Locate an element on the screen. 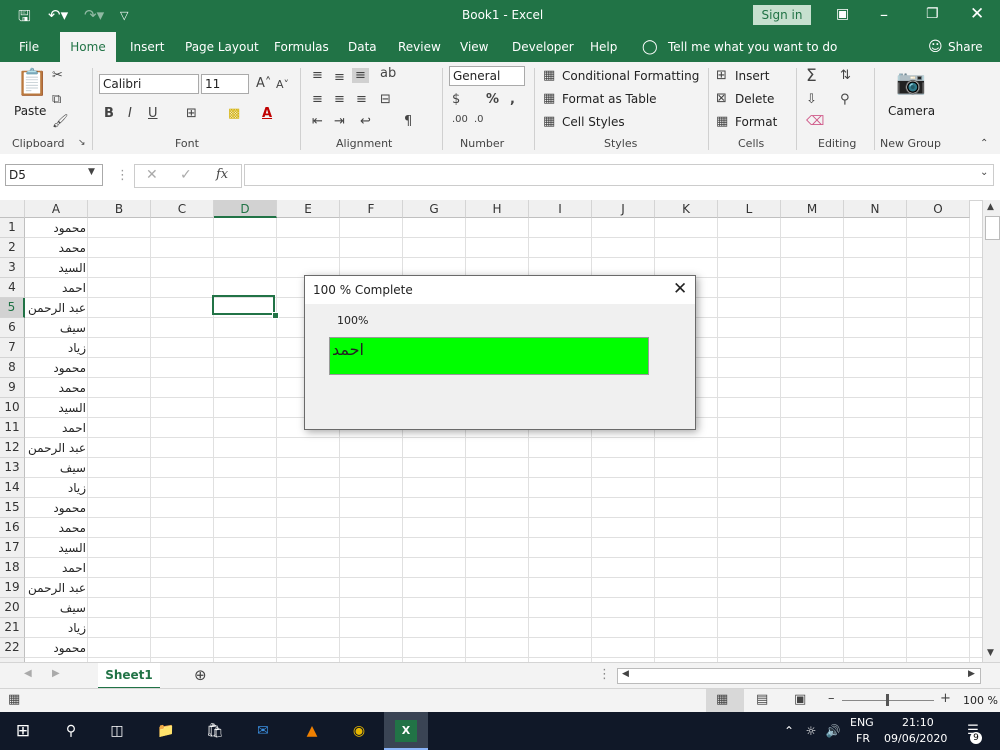 The image size is (1000, 750). column-header-i: I is located at coordinates (560, 209).